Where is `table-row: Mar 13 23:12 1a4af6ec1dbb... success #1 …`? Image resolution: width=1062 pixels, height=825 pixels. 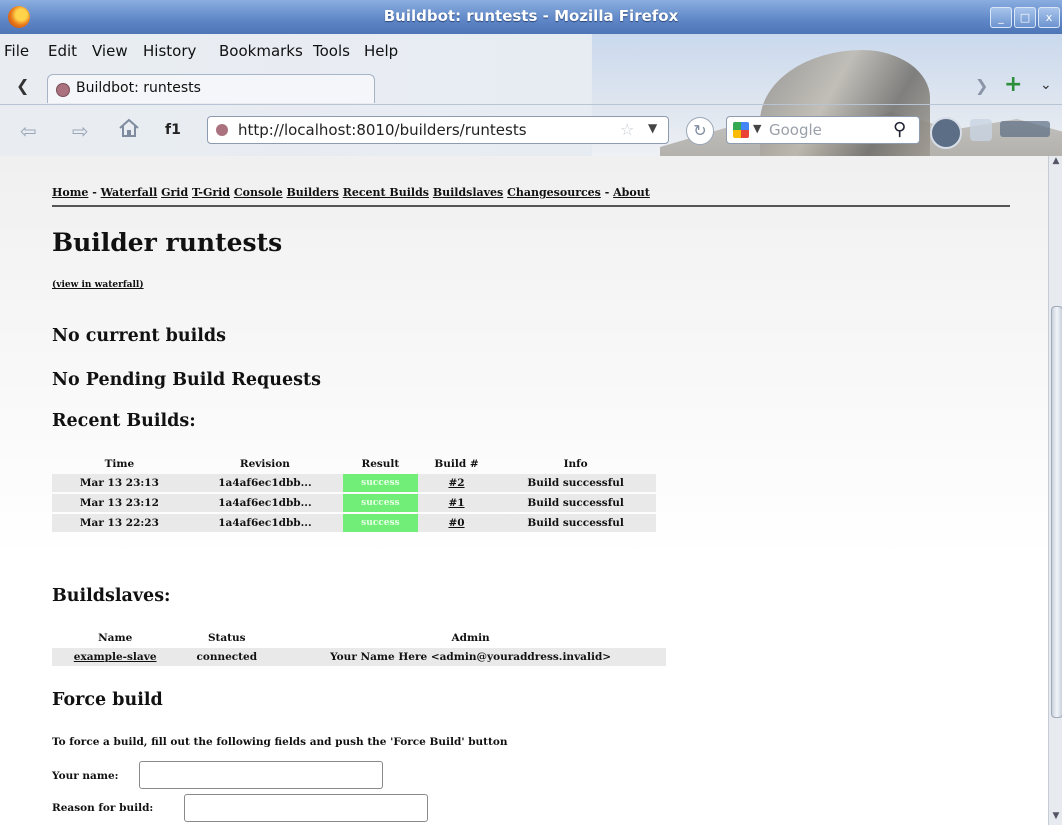 table-row: Mar 13 23:12 1a4af6ec1dbb... success #1 … is located at coordinates (354, 503).